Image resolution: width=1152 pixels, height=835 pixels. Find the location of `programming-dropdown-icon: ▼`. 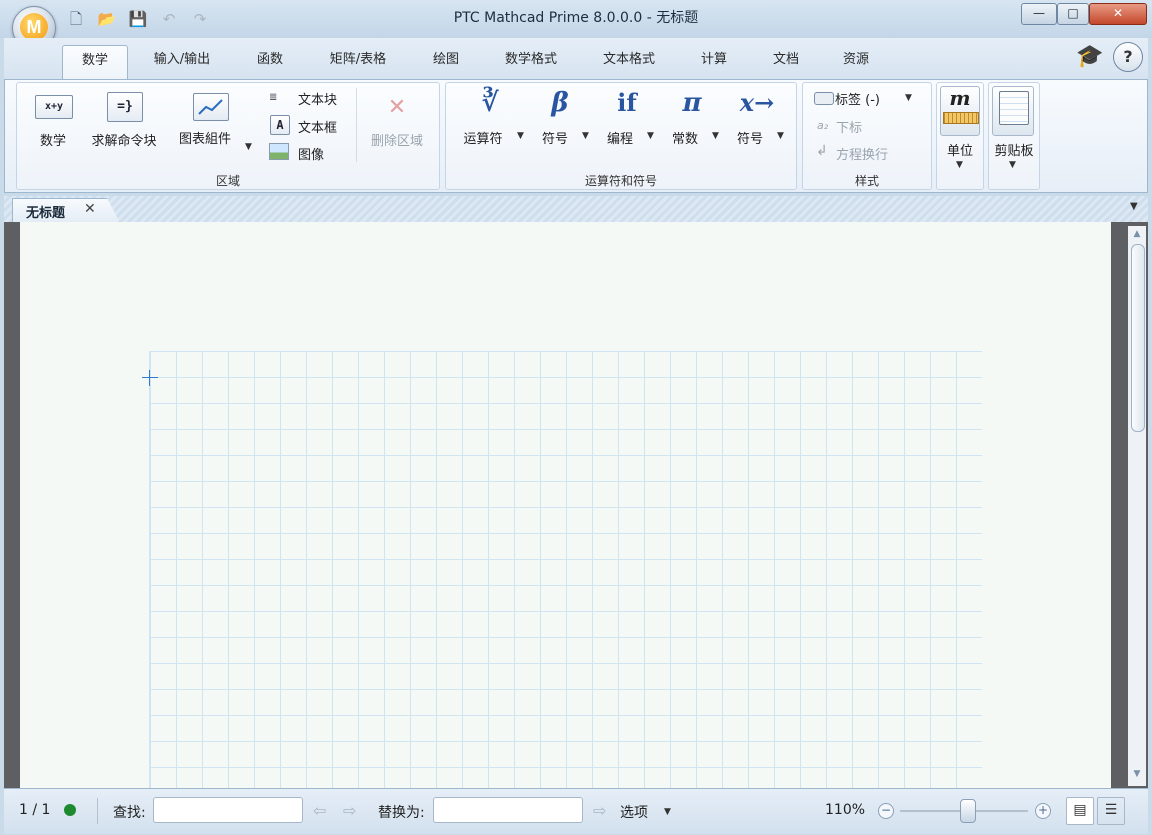

programming-dropdown-icon: ▼ is located at coordinates (650, 136).